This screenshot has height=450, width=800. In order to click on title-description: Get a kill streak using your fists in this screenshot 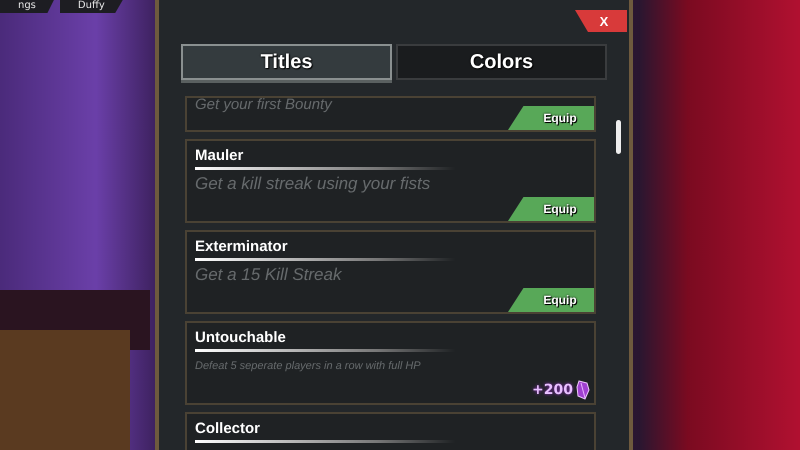, I will do `click(313, 184)`.